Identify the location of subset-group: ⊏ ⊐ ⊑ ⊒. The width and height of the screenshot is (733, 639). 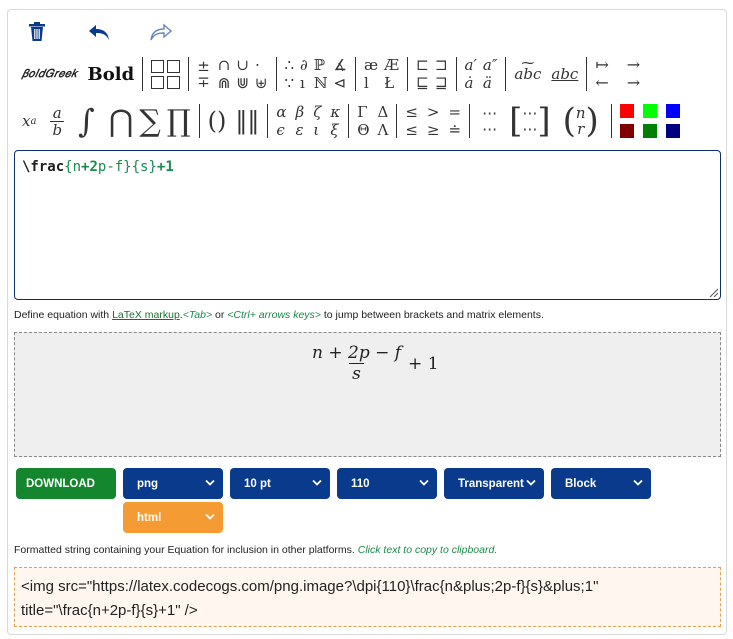
(431, 74).